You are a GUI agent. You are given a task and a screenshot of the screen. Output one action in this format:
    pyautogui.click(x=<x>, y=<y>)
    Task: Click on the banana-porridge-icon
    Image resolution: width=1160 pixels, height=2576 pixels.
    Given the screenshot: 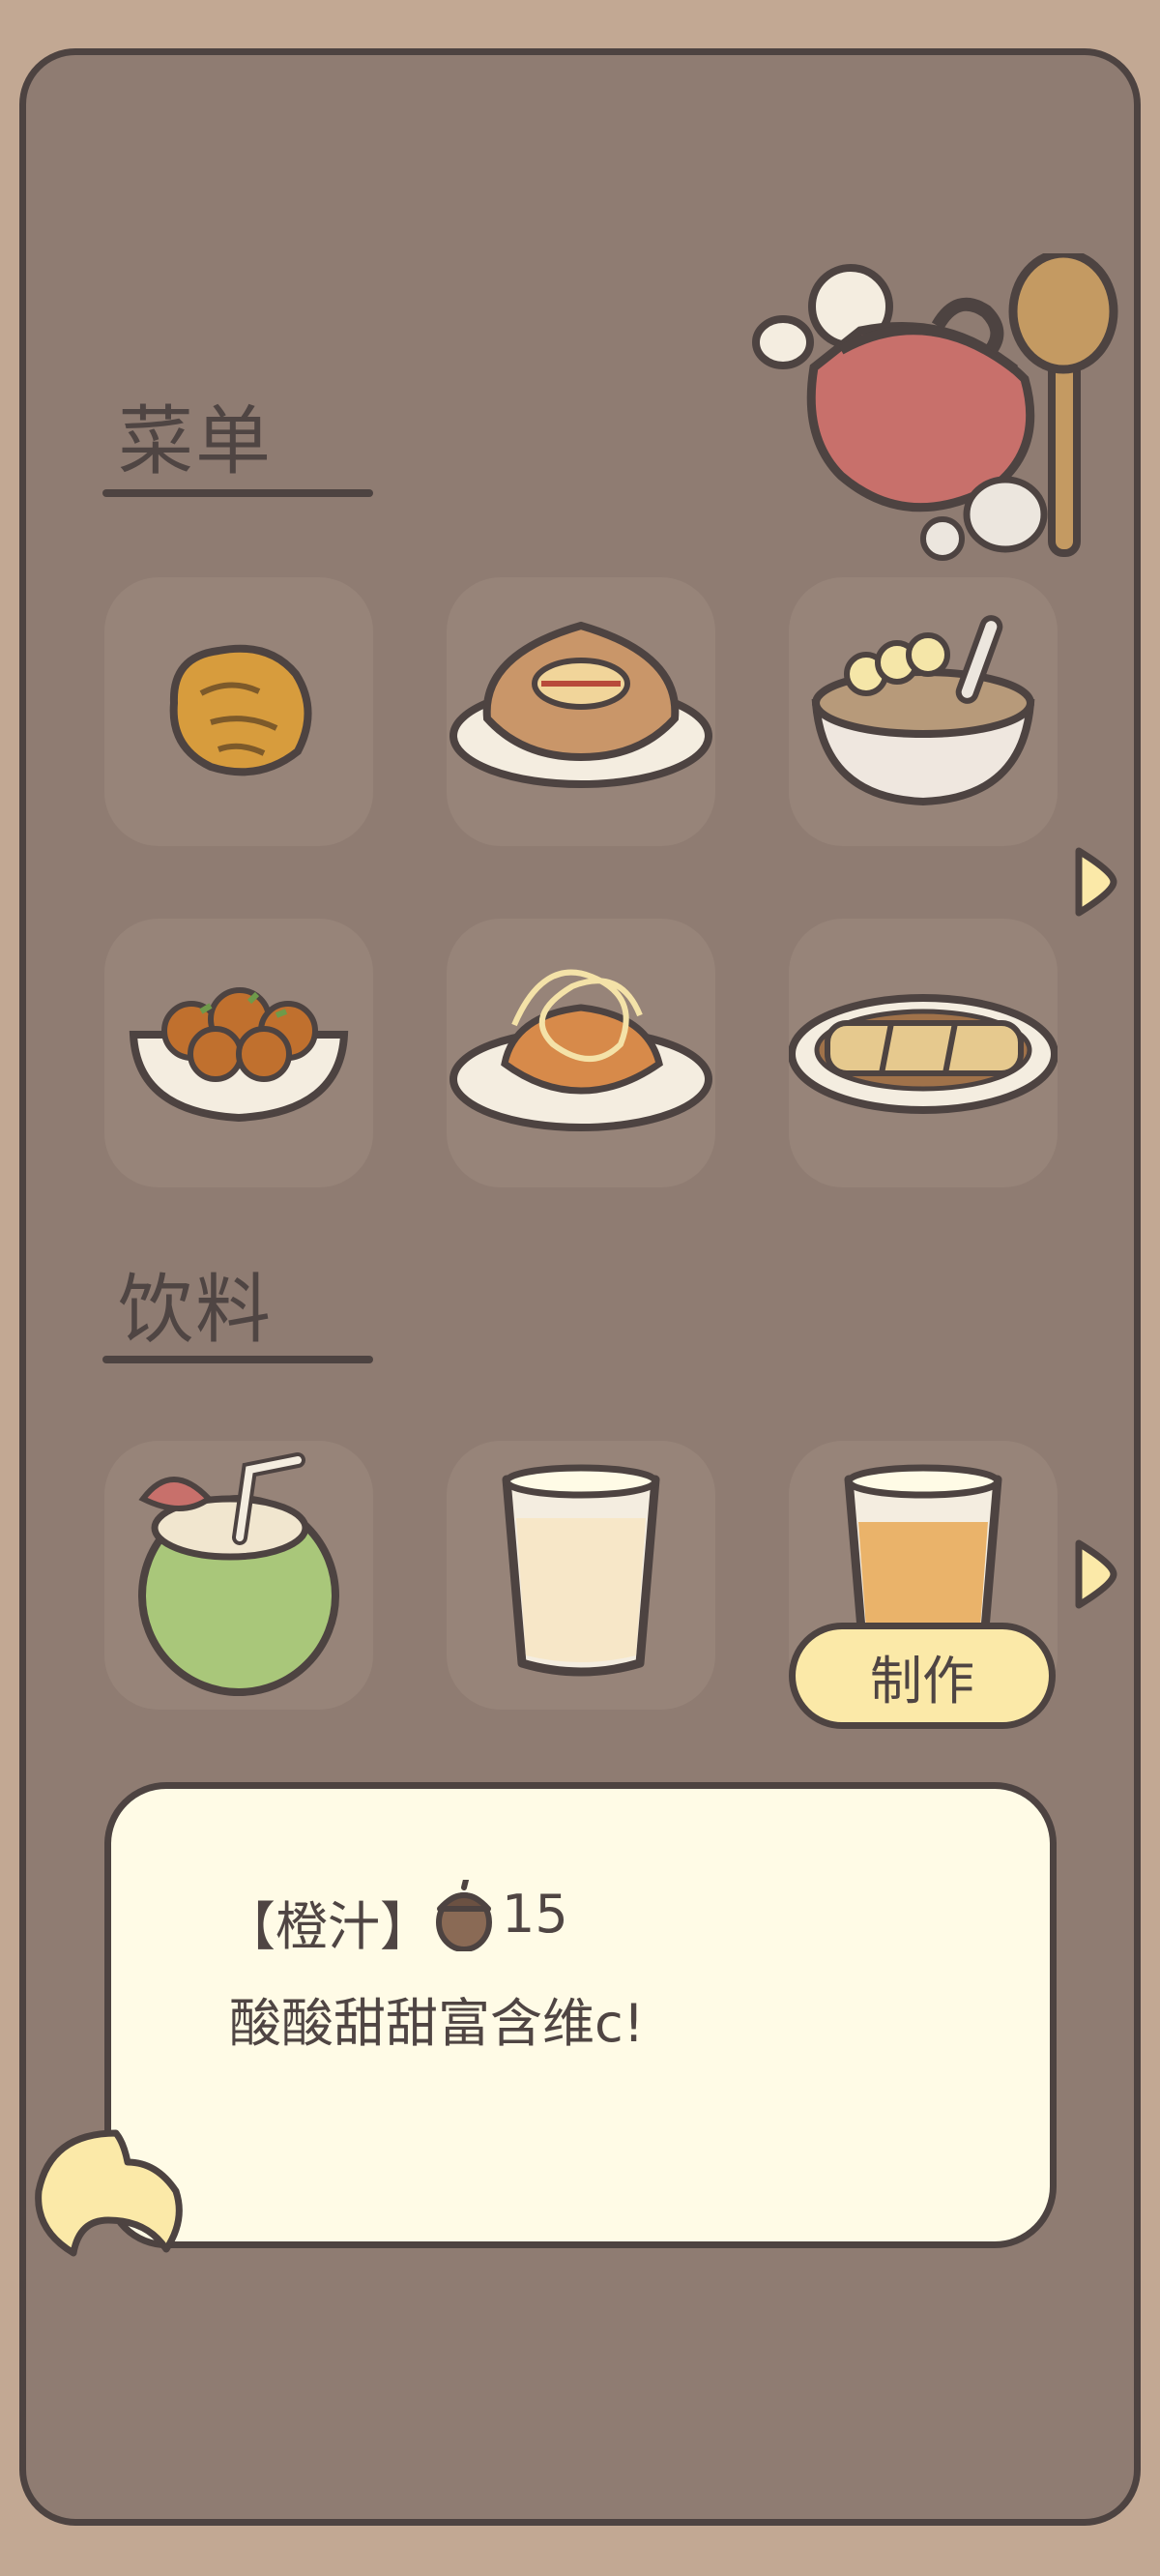 What is the action you would take?
    pyautogui.click(x=923, y=710)
    